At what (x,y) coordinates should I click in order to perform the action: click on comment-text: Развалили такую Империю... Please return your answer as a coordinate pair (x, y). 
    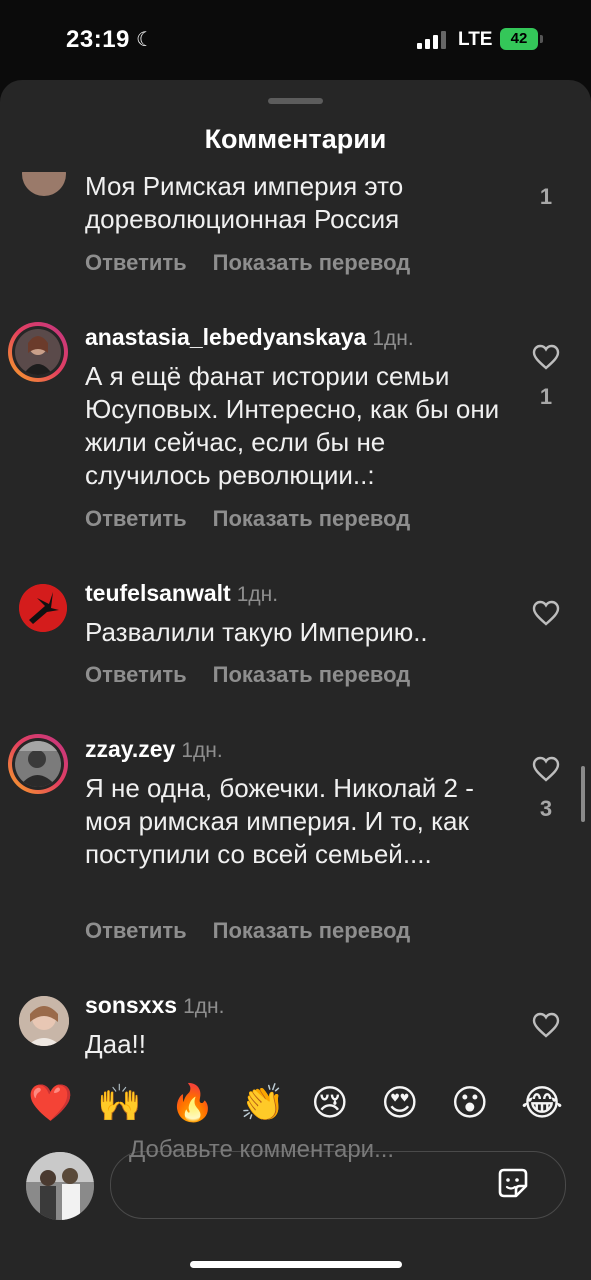
    Looking at the image, I should click on (256, 632).